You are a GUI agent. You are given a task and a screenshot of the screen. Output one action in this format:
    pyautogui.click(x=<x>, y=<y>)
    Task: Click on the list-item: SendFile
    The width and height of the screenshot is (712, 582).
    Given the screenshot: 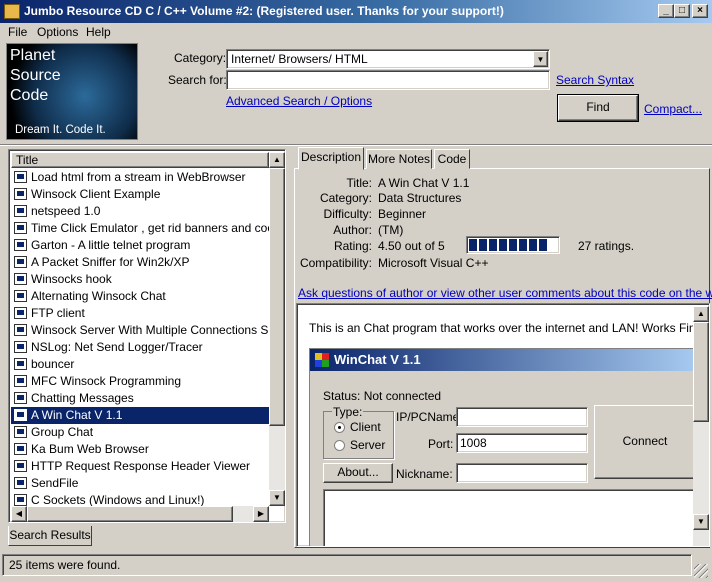 What is the action you would take?
    pyautogui.click(x=140, y=483)
    